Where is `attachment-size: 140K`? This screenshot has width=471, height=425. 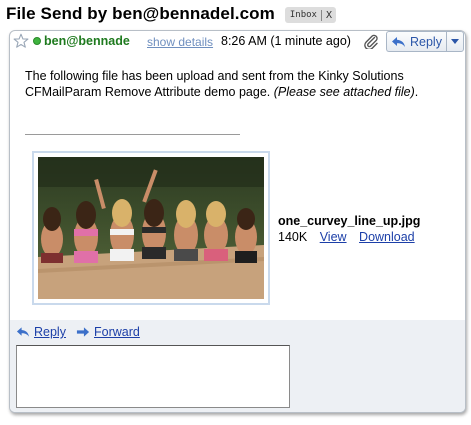
attachment-size: 140K is located at coordinates (293, 237).